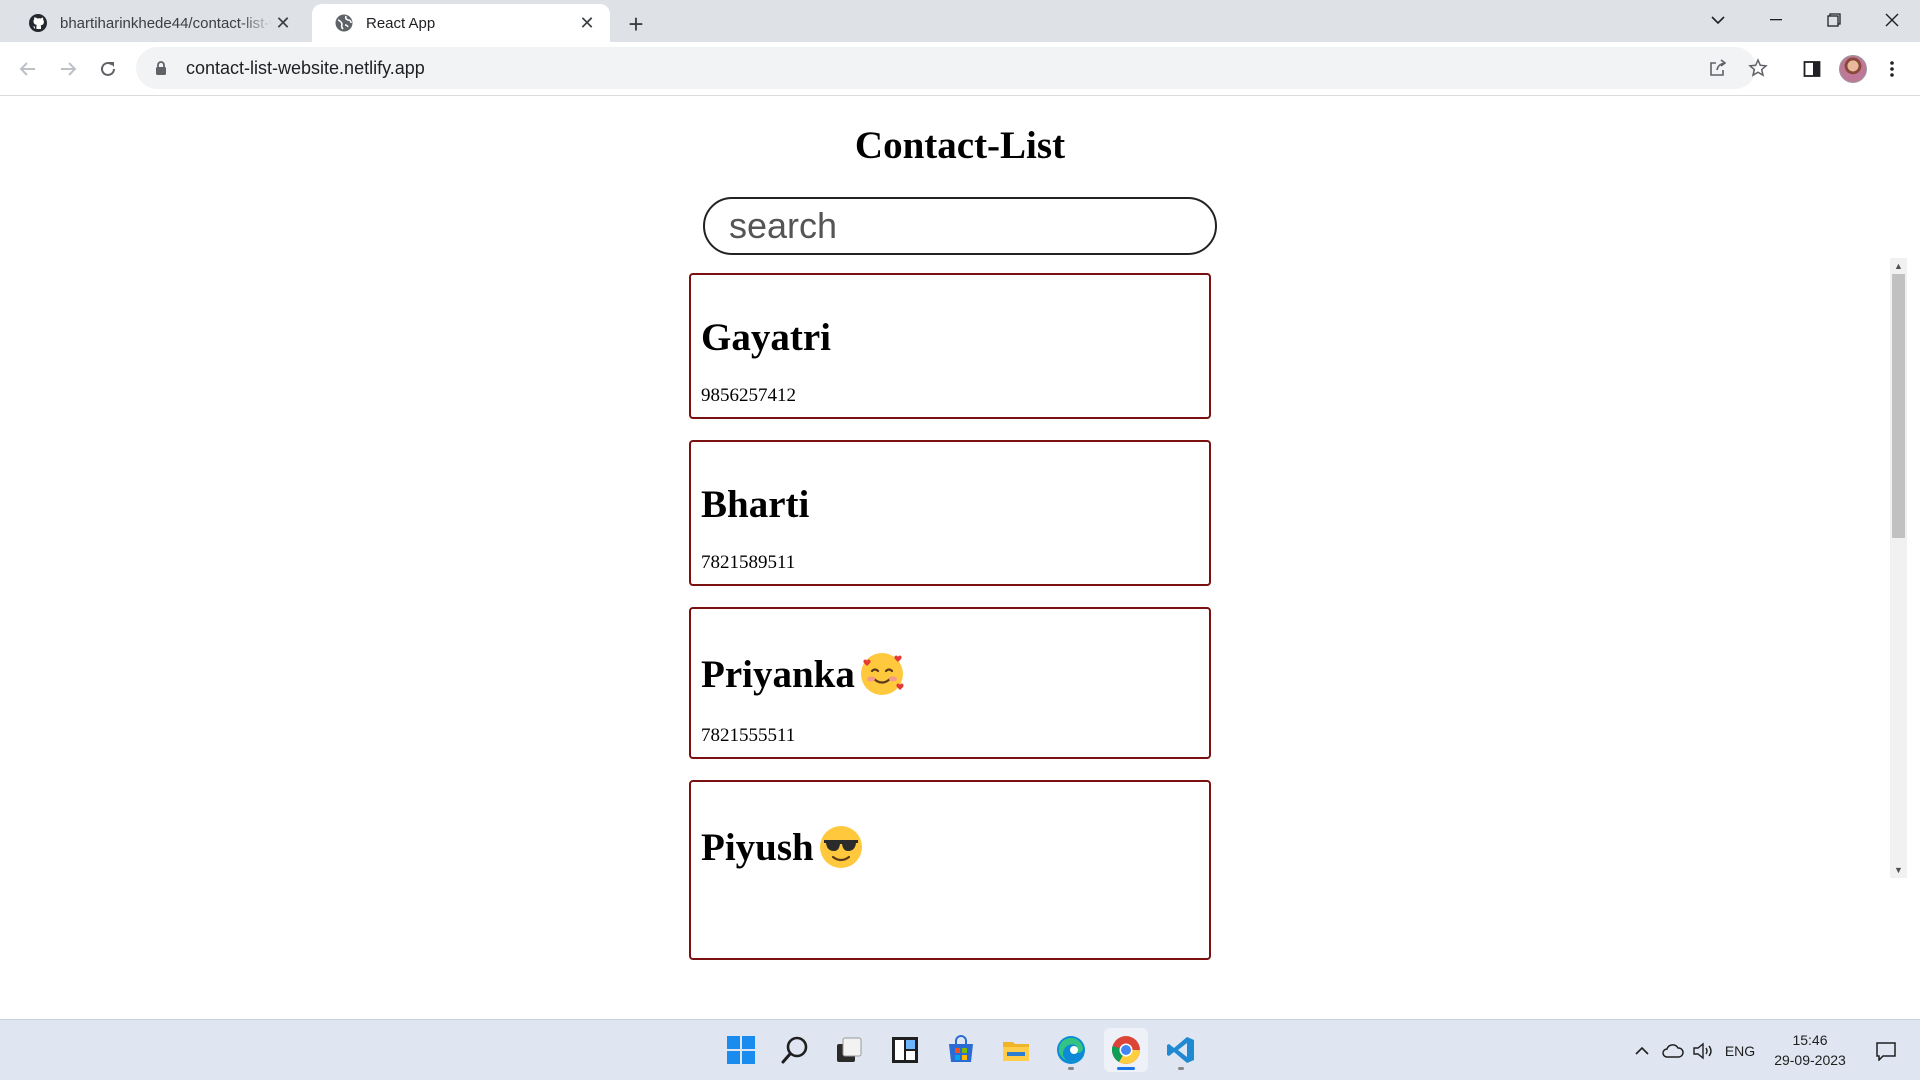  I want to click on back-button, so click(28, 69).